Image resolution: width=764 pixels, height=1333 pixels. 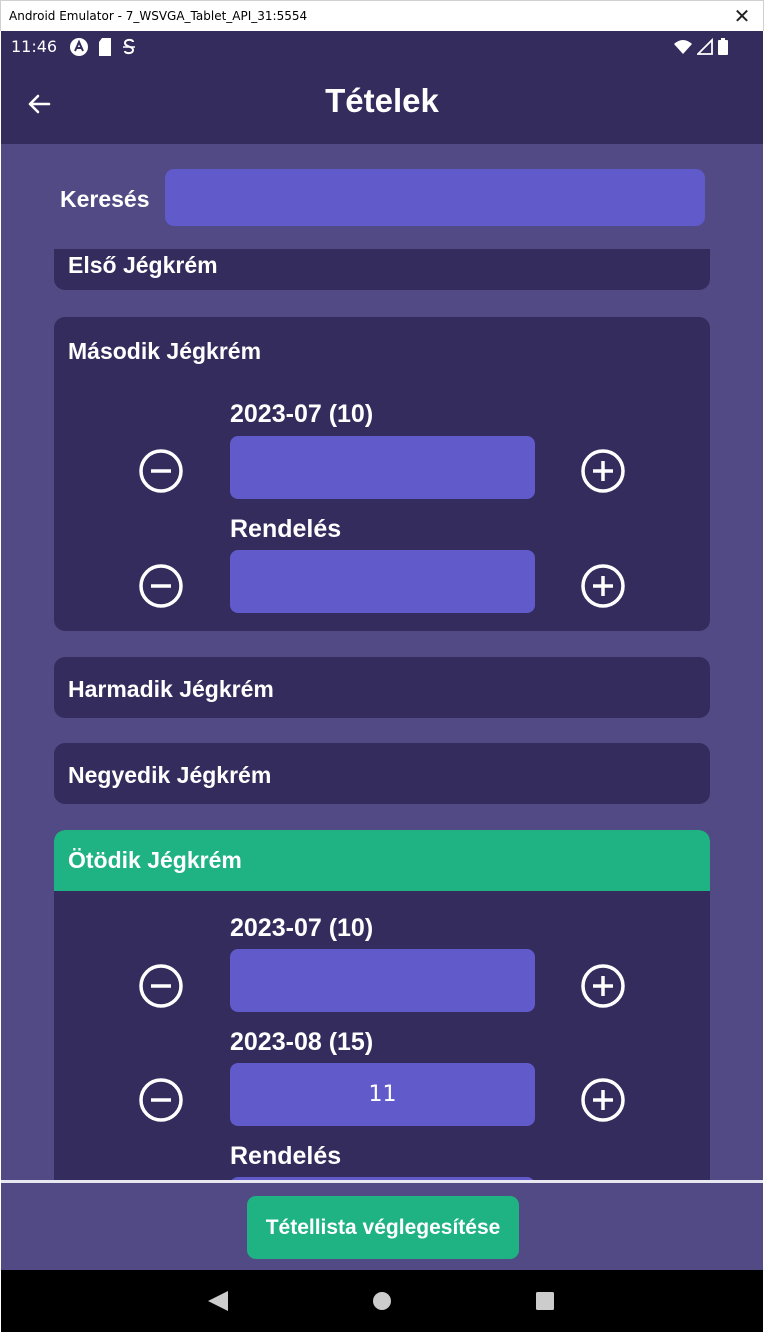 What do you see at coordinates (129, 46) in the screenshot?
I see `s-icon` at bounding box center [129, 46].